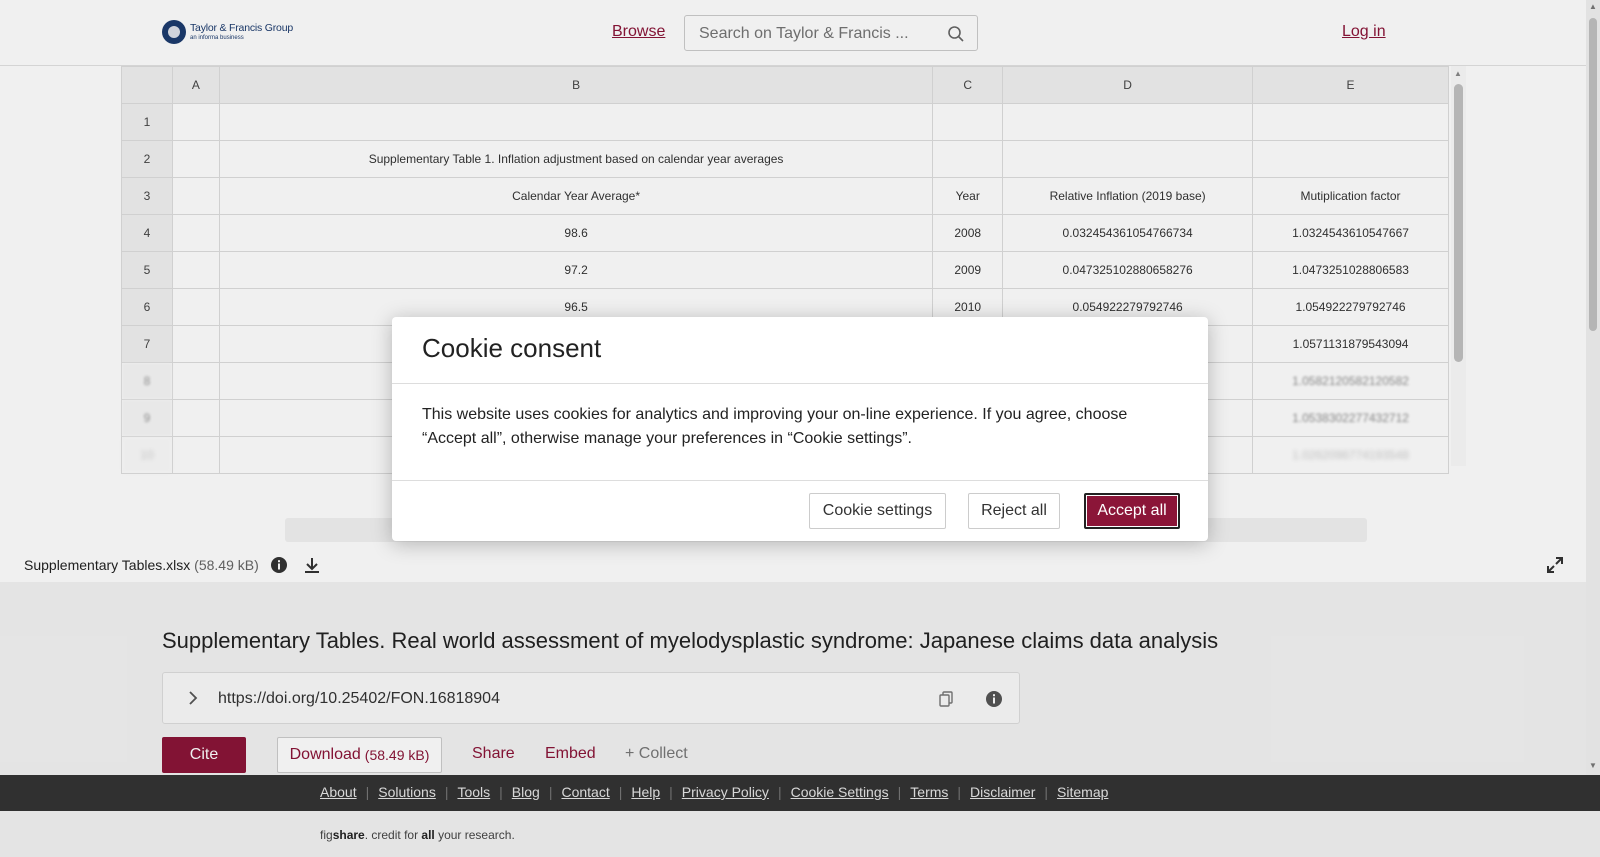 This screenshot has width=1600, height=857. What do you see at coordinates (1014, 511) in the screenshot?
I see `reject-all-button: Reject all` at bounding box center [1014, 511].